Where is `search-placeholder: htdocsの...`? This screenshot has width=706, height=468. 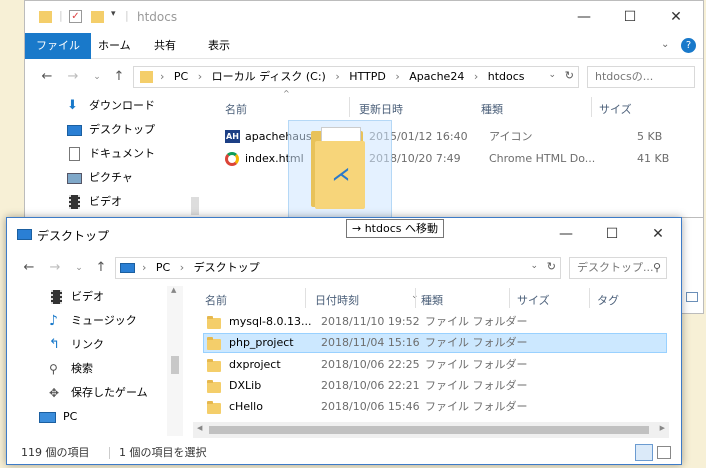 search-placeholder: htdocsの... is located at coordinates (624, 76).